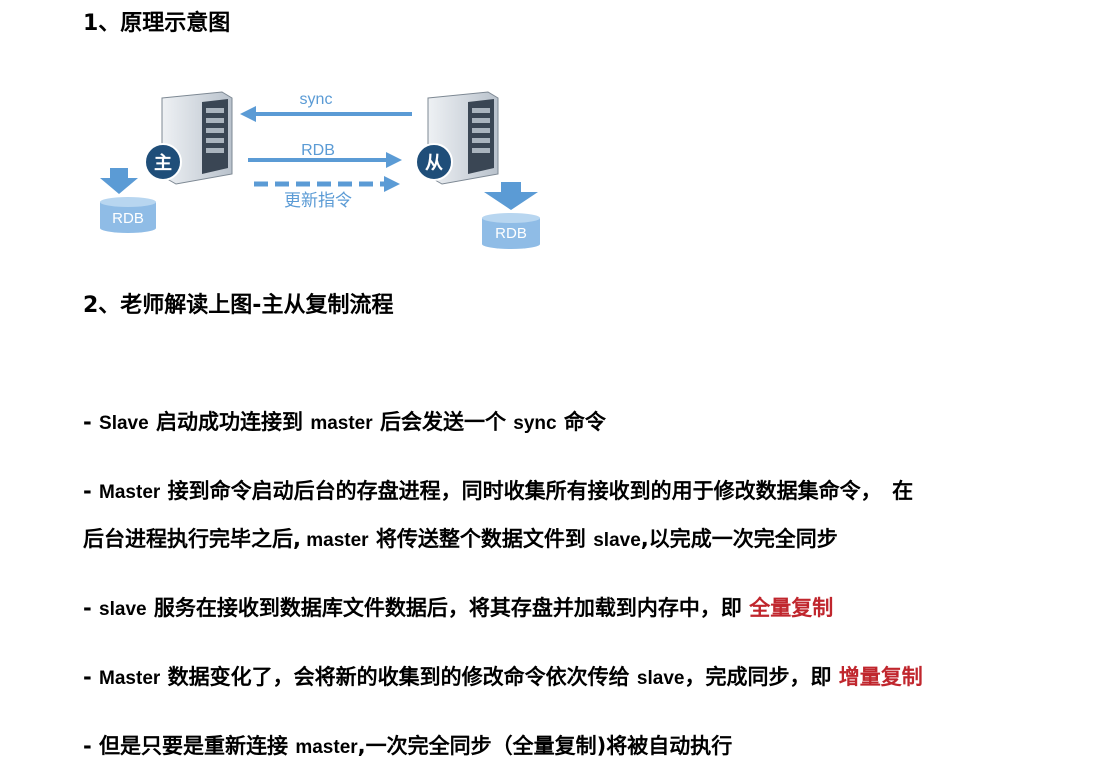 This screenshot has height=776, width=1117. What do you see at coordinates (157, 23) in the screenshot?
I see `section1-heading: 1、原理示意图` at bounding box center [157, 23].